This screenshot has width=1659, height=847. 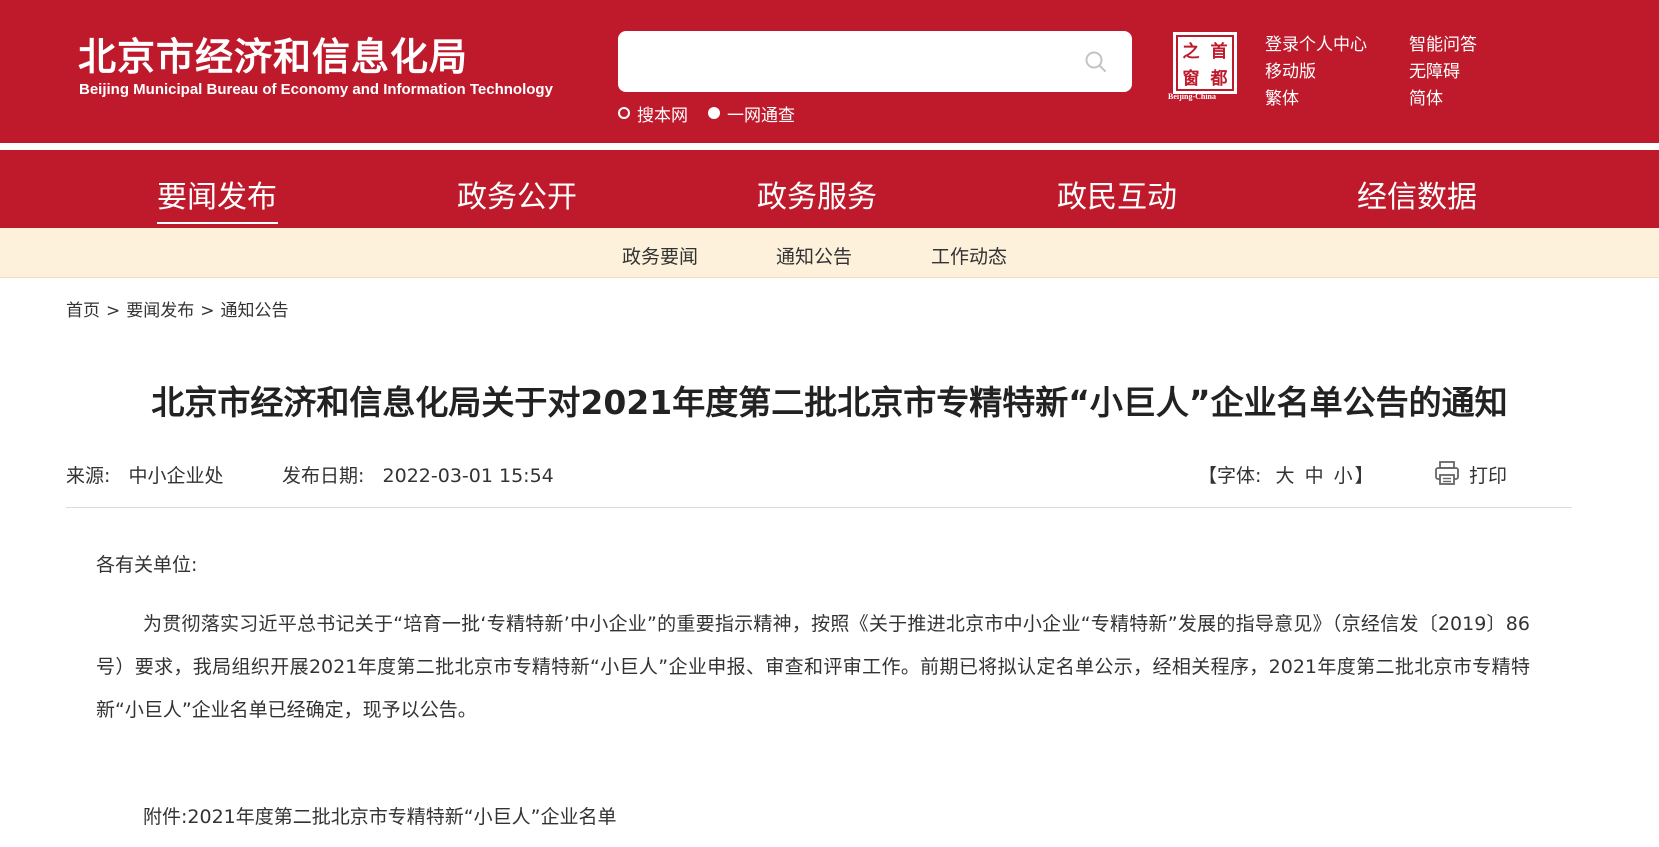 I want to click on nav-item-interaction: 政民互动, so click(x=1117, y=194).